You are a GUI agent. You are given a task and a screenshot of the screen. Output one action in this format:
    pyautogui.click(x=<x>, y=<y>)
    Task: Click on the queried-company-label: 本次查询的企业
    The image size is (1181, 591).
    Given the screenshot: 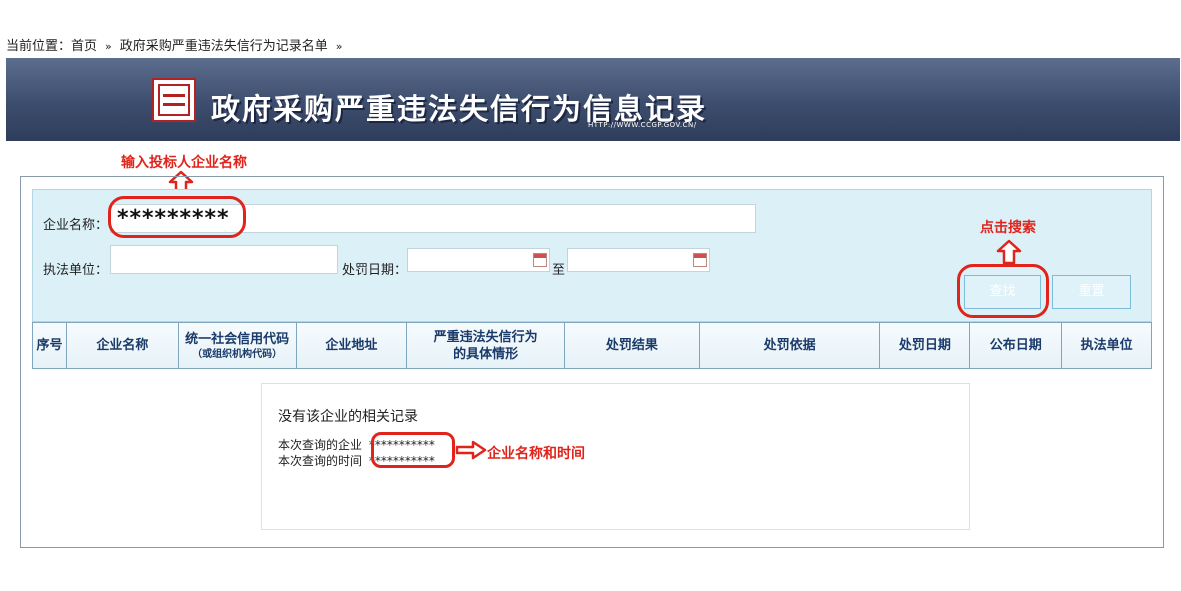 What is the action you would take?
    pyautogui.click(x=320, y=445)
    